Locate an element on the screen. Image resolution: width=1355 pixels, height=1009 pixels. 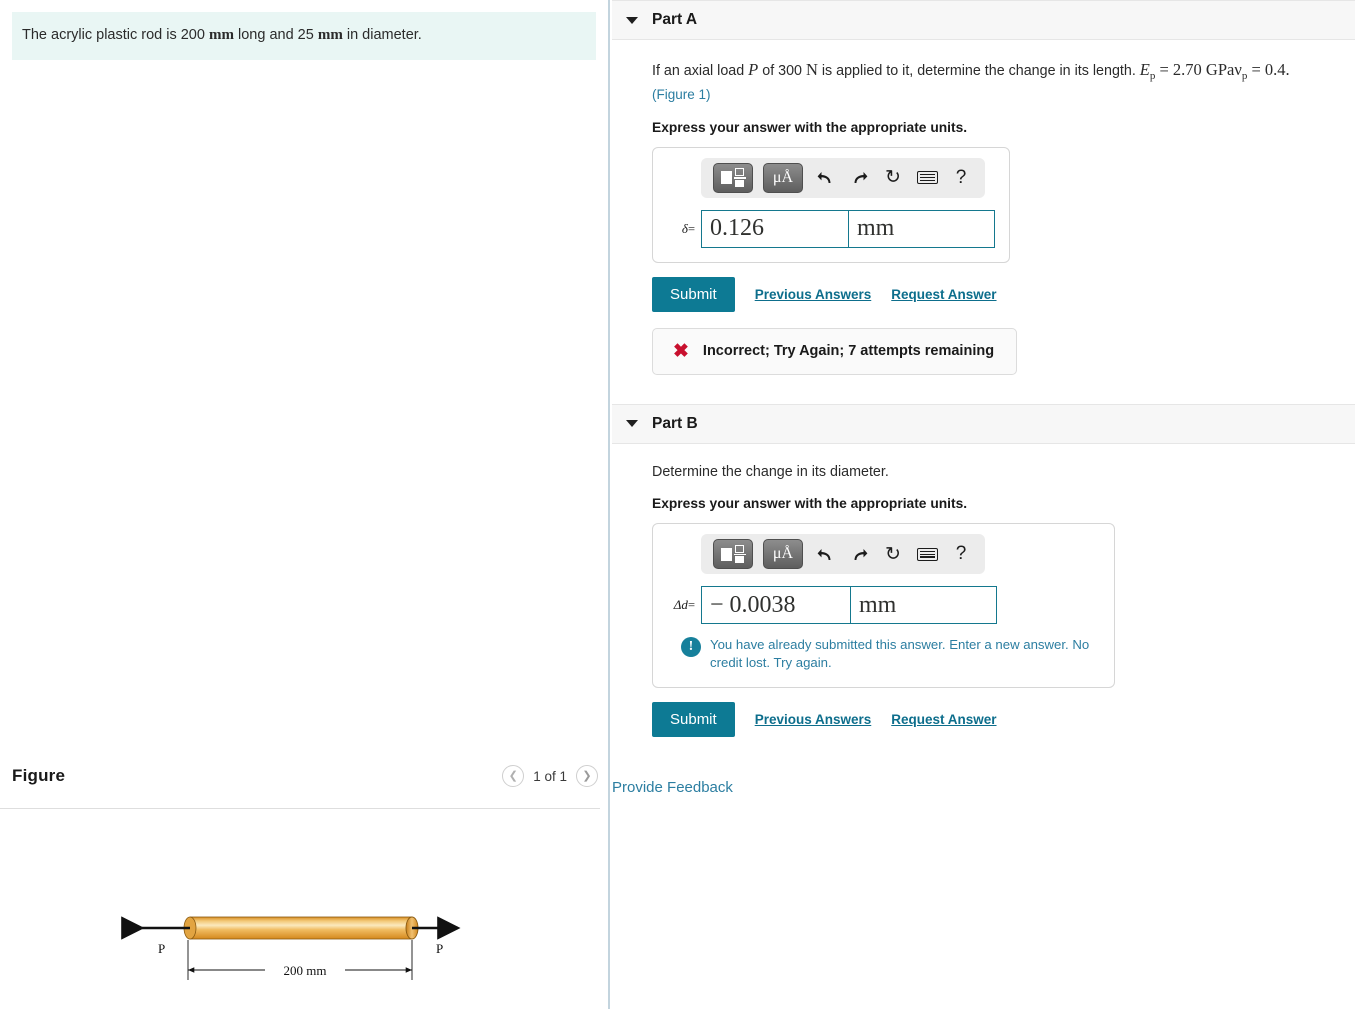
footer-area: Provide Feedback is located at coordinates (983, 788).